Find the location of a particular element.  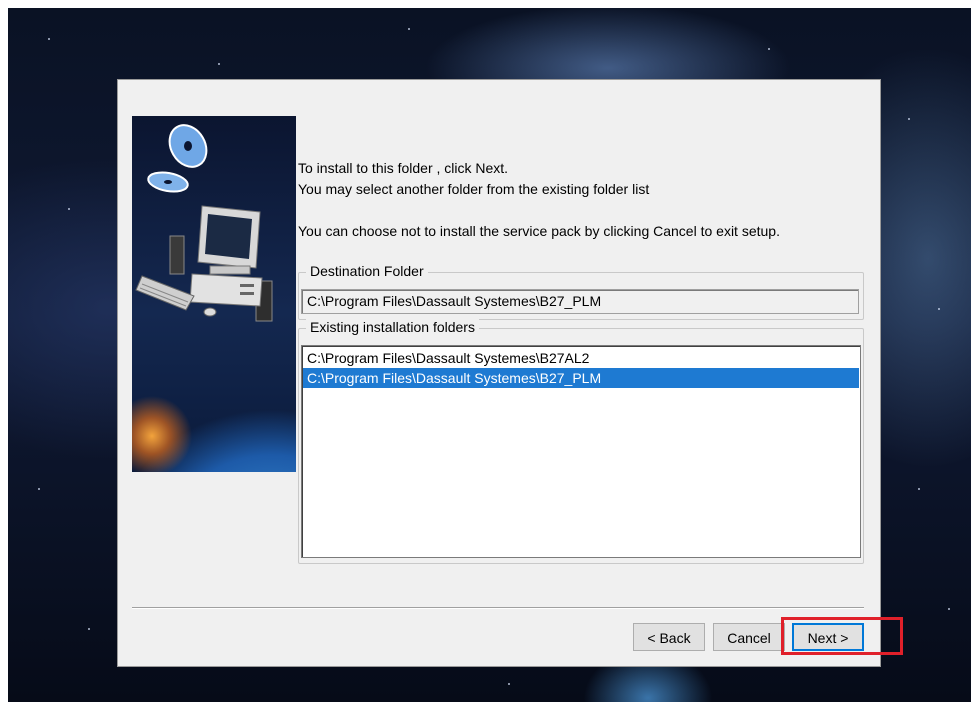

setup-banner-image is located at coordinates (214, 294).